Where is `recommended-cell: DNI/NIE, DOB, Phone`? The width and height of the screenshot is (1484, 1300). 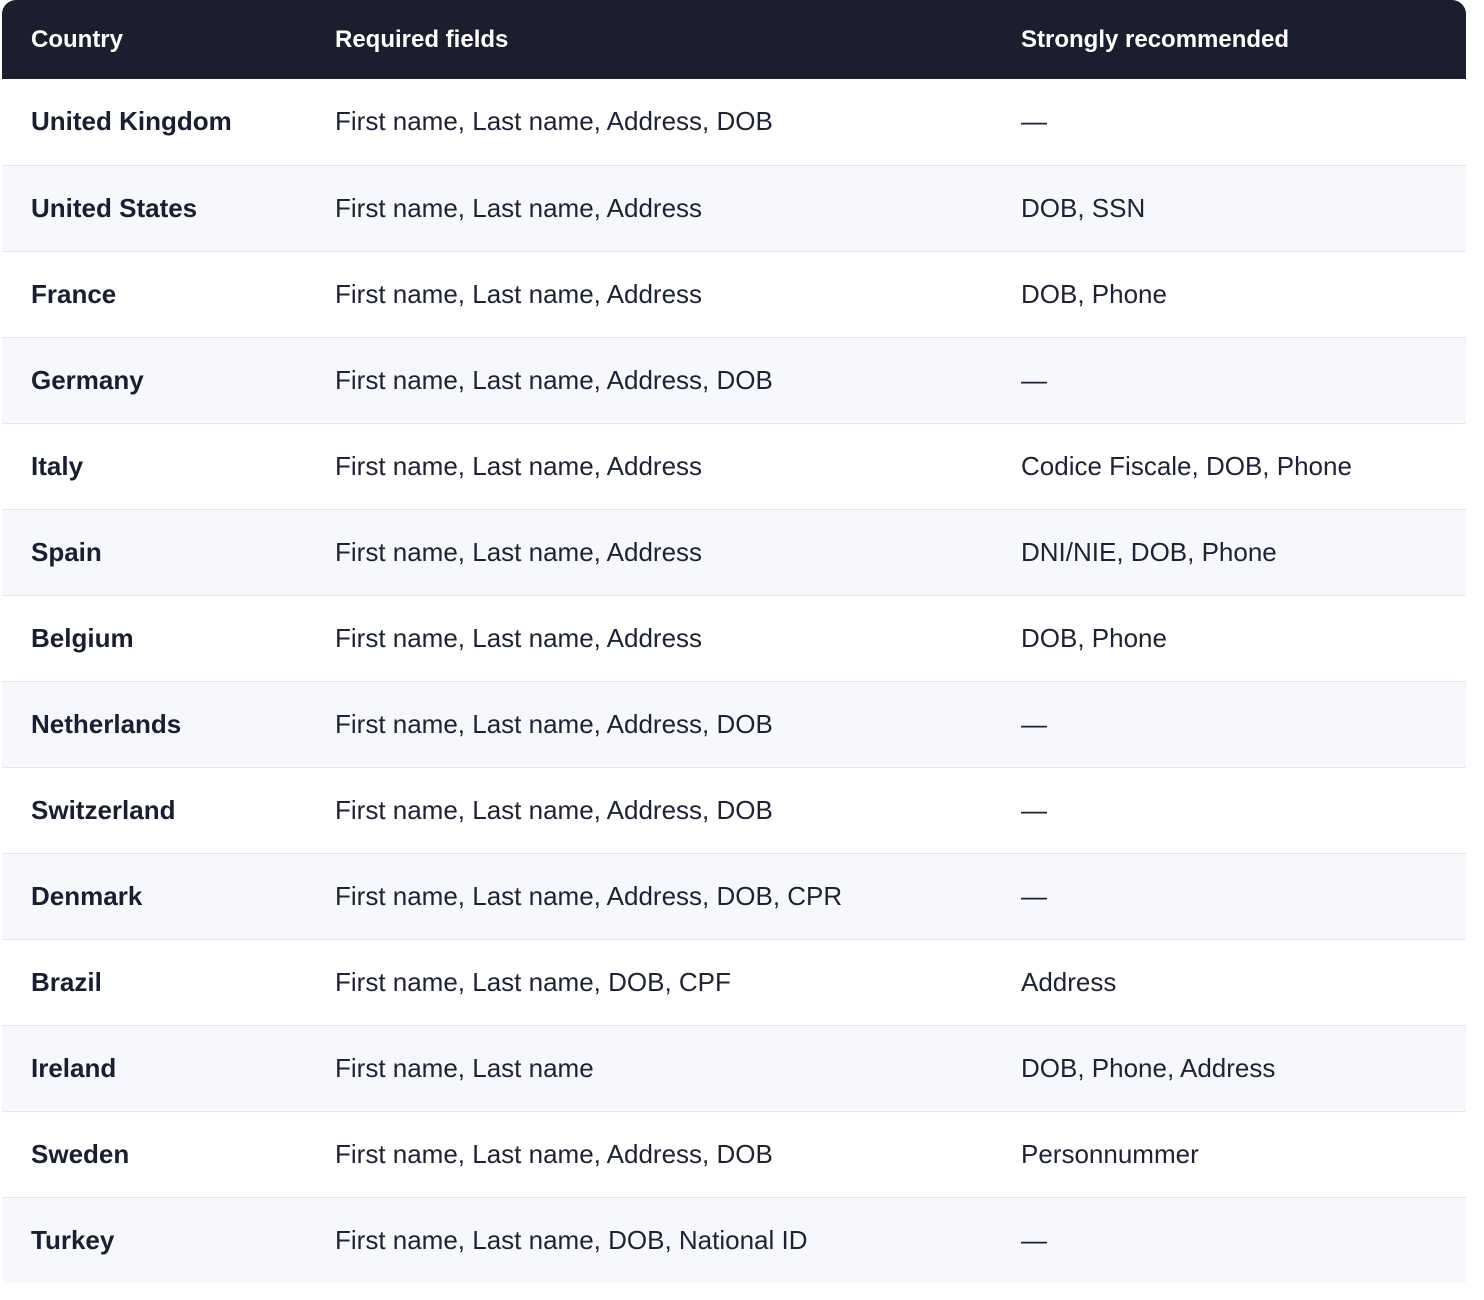 recommended-cell: DNI/NIE, DOB, Phone is located at coordinates (1149, 551).